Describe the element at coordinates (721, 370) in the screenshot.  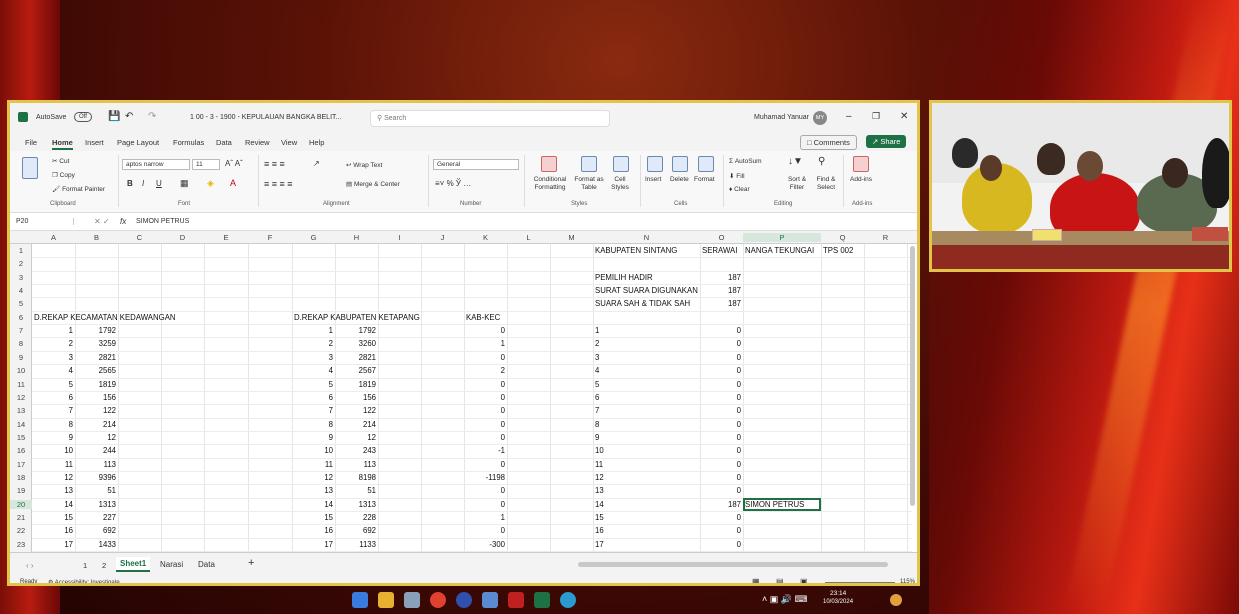
I see `cell-o10: 0` at that location.